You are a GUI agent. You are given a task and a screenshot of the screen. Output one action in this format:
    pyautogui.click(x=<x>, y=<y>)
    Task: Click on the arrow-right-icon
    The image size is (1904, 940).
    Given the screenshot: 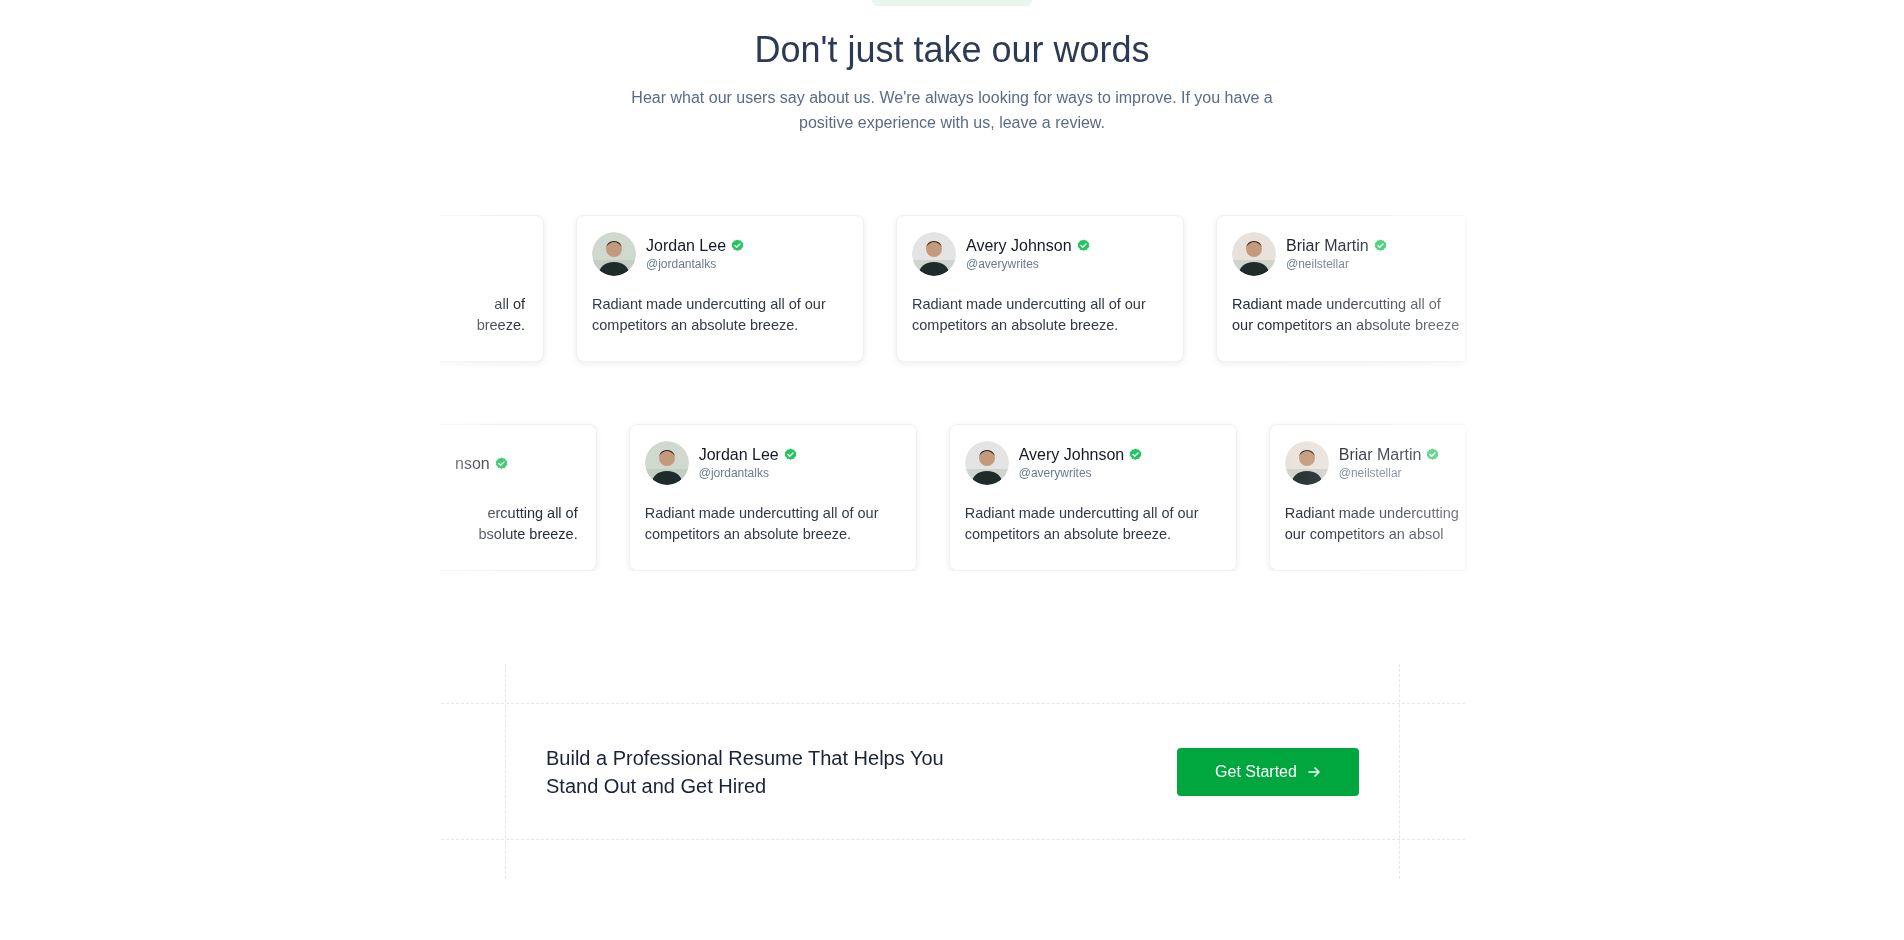 What is the action you would take?
    pyautogui.click(x=1313, y=771)
    